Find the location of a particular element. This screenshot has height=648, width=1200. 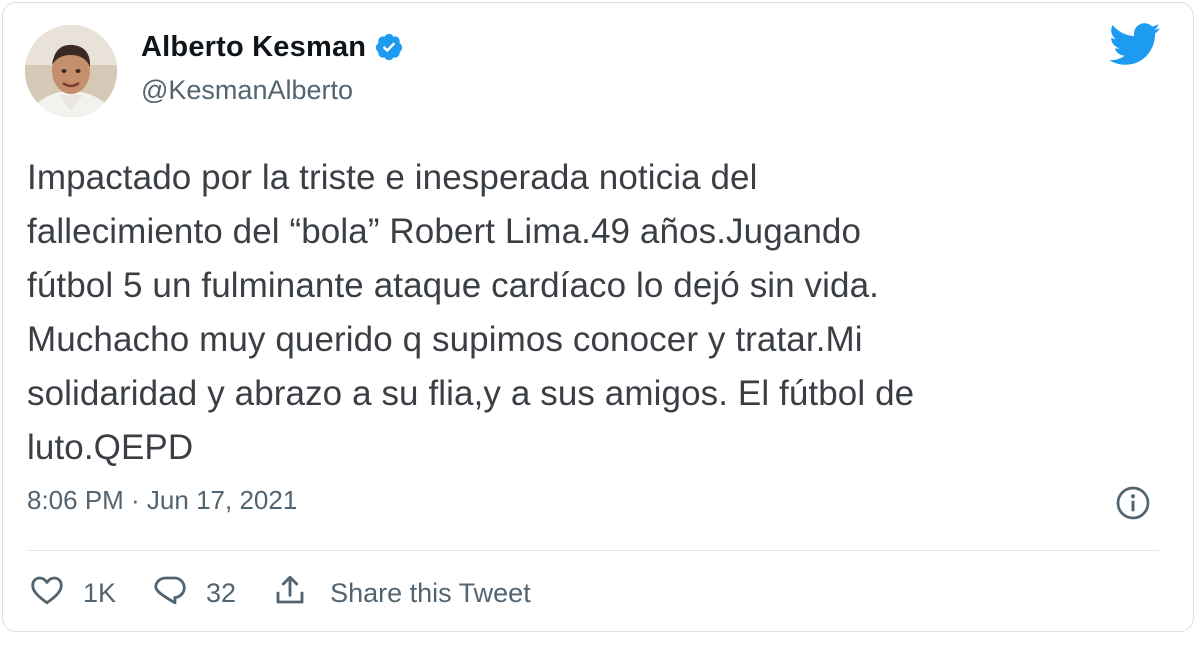

author-row: Alberto Kesman is located at coordinates (272, 47).